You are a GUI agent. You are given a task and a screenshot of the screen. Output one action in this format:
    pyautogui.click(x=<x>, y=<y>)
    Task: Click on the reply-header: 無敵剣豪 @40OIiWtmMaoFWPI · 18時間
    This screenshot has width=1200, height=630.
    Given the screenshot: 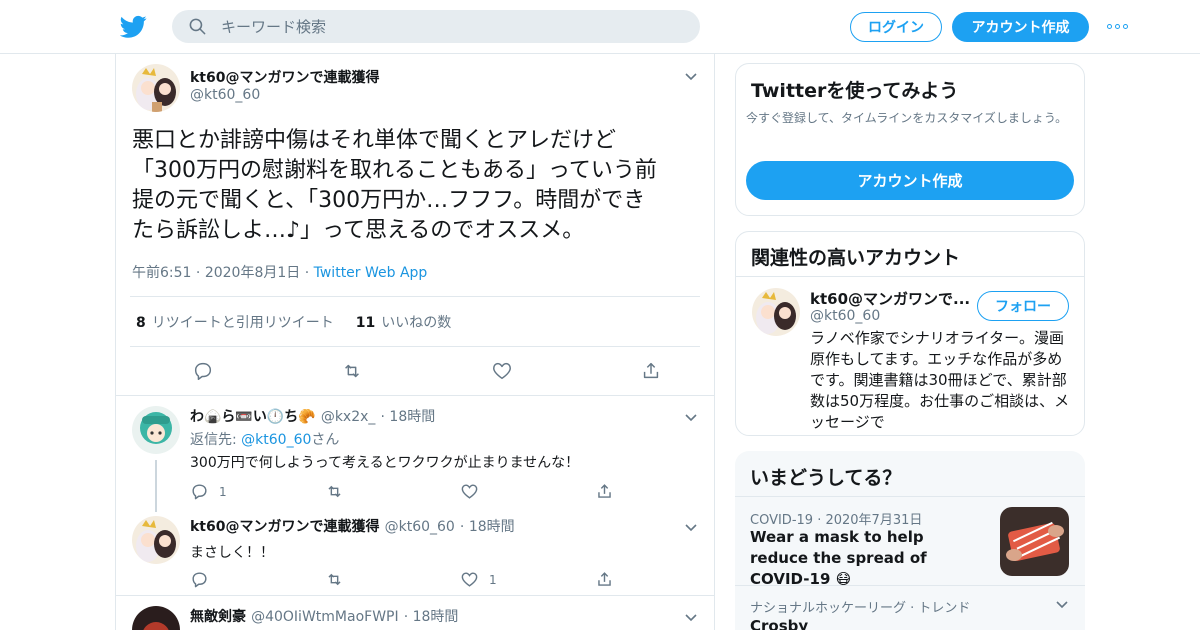 What is the action you would take?
    pyautogui.click(x=324, y=617)
    